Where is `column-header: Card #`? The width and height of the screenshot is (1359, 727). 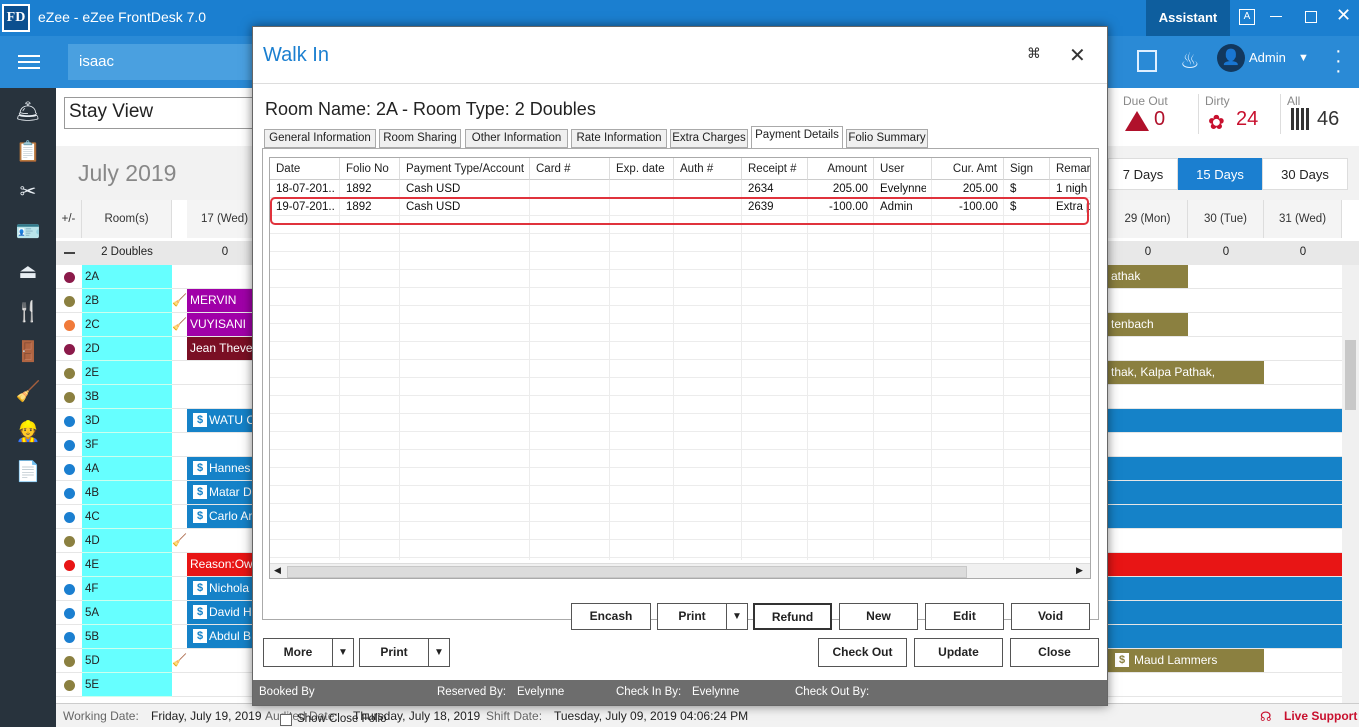
column-header: Card # is located at coordinates (570, 169).